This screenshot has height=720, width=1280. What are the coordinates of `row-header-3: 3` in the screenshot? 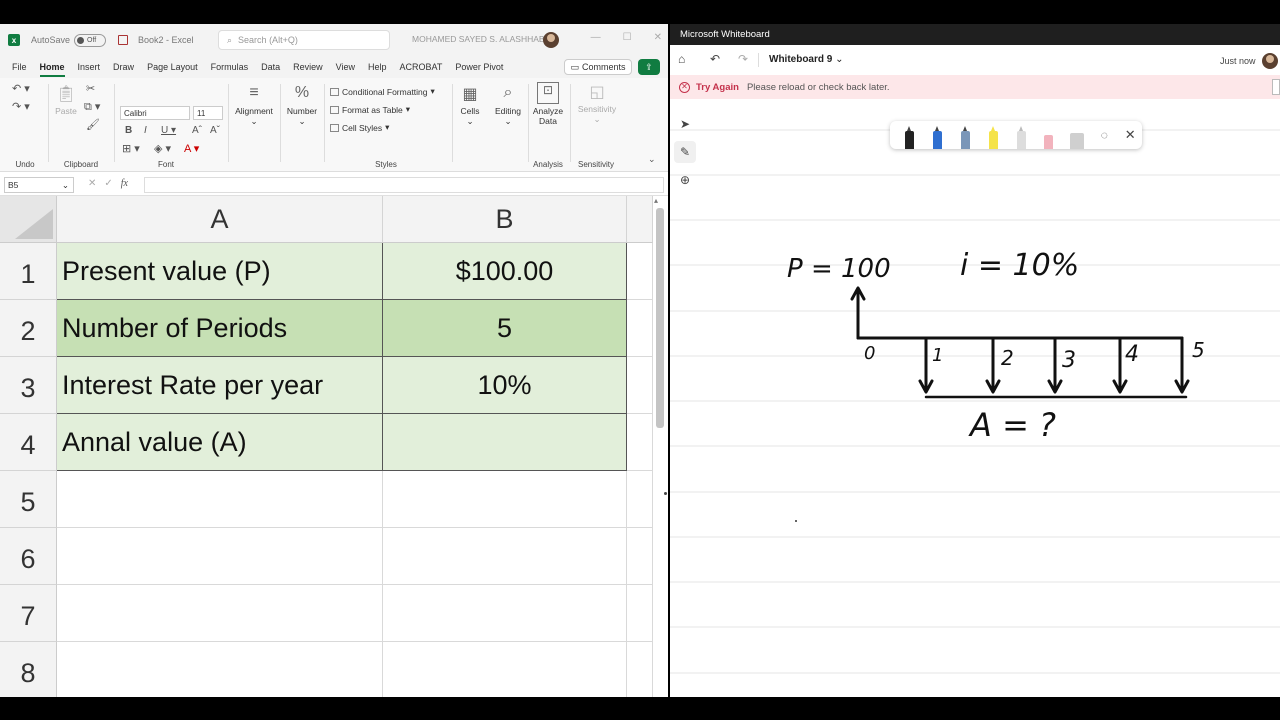 It's located at (28, 385).